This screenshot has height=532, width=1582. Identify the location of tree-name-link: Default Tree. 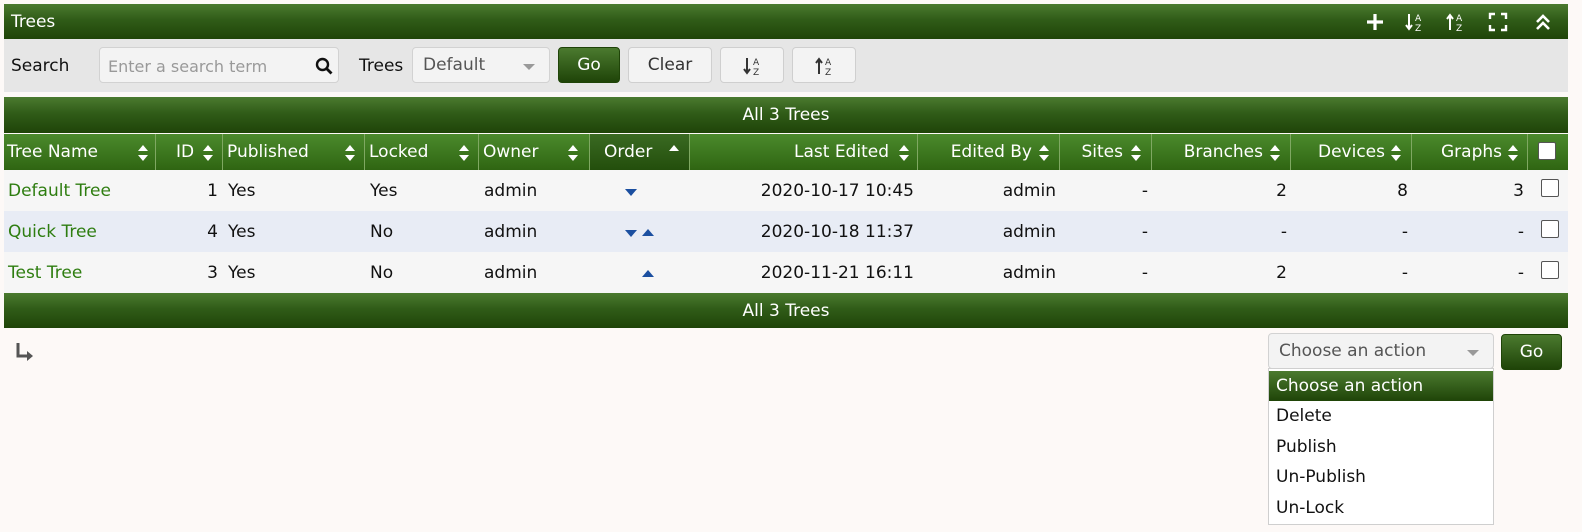
(59, 191).